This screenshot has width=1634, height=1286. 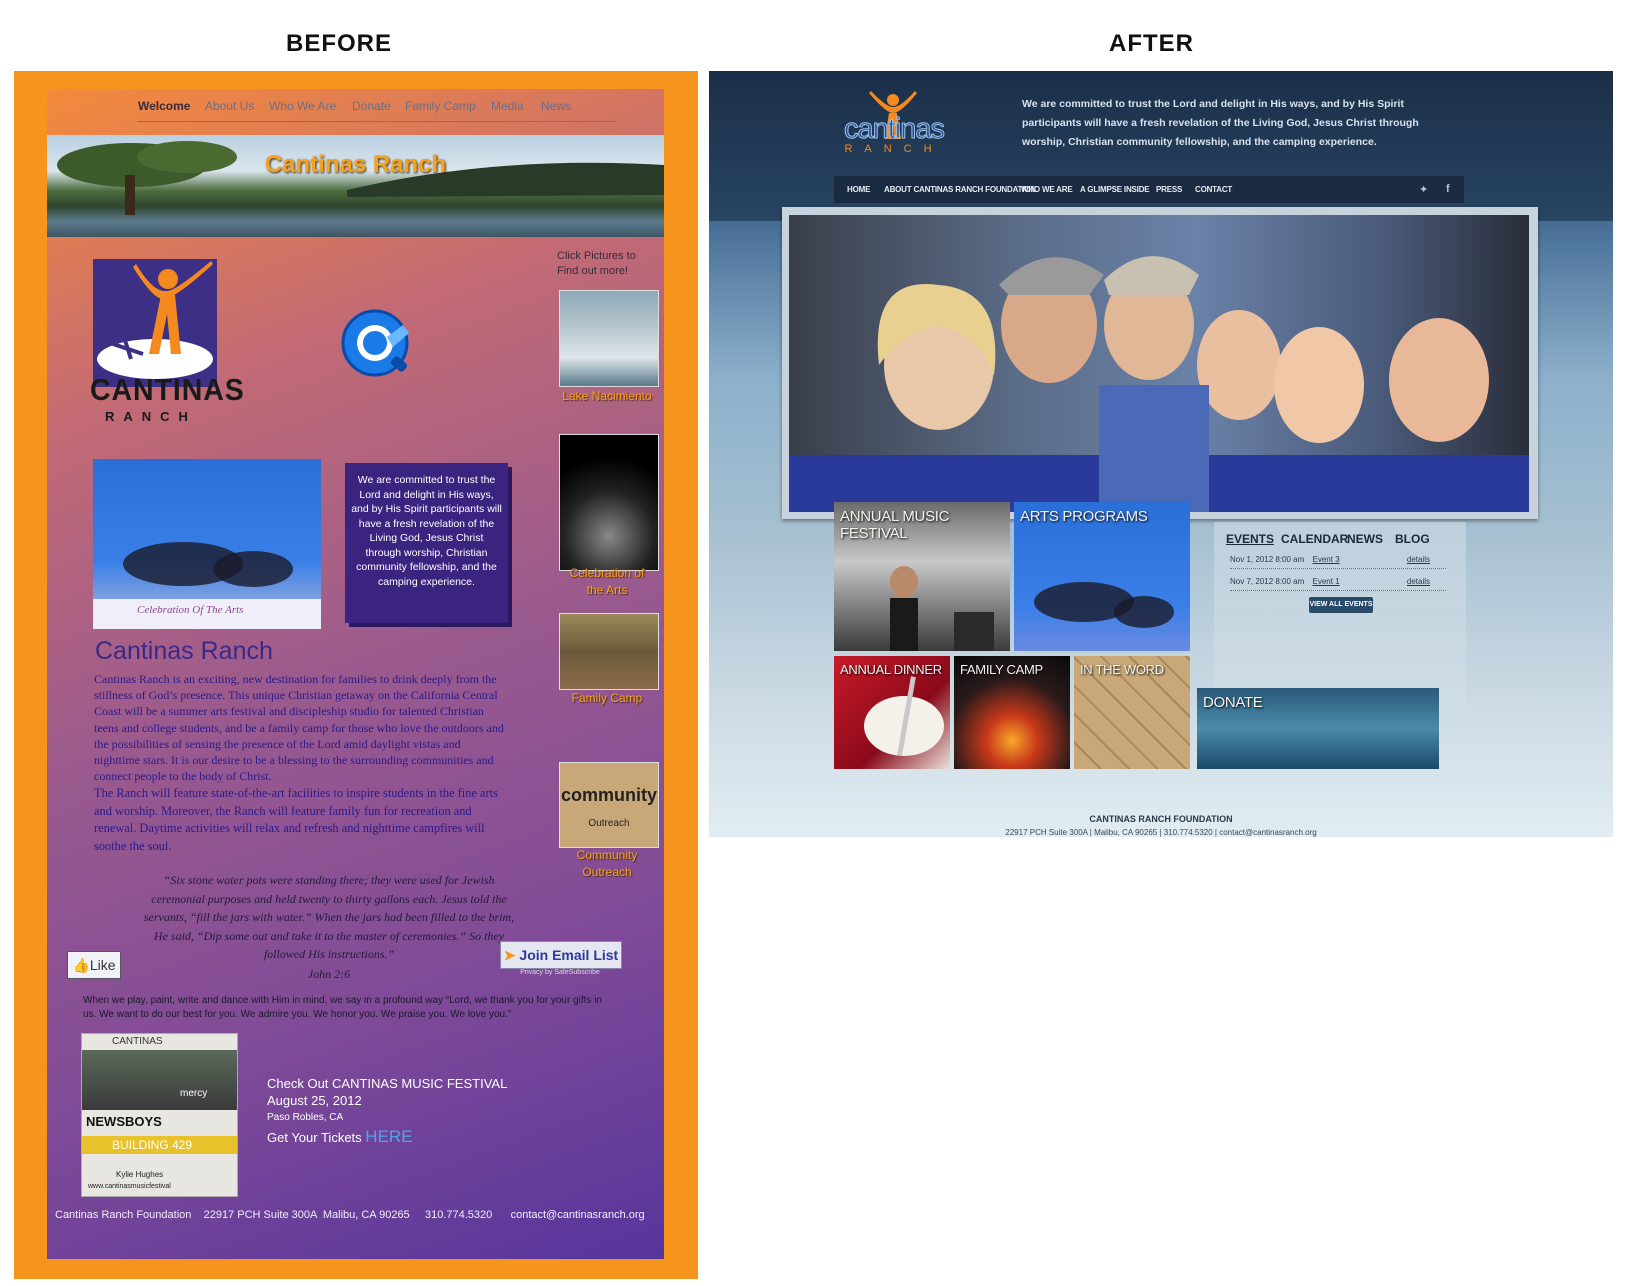 I want to click on nav-about-foundation: ABOUT CANTINAS RANCH FOUNDATION, so click(x=960, y=189).